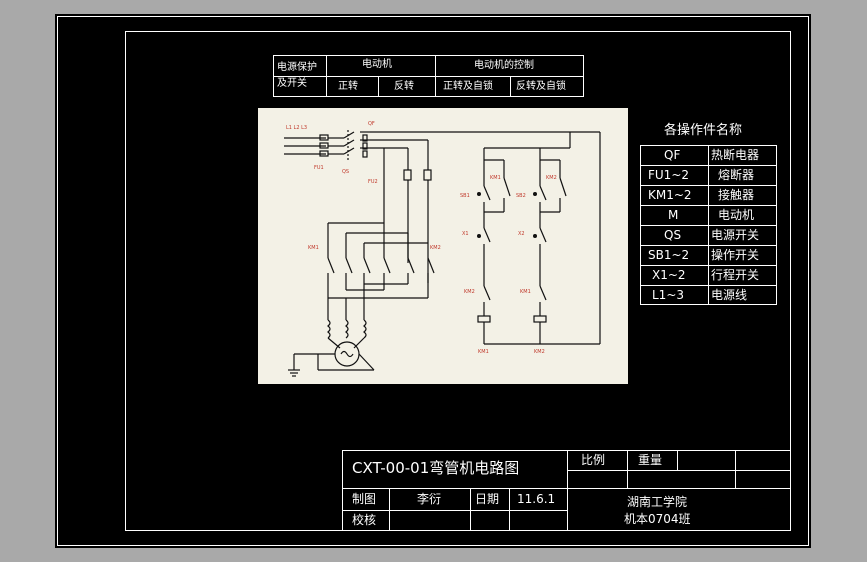  What do you see at coordinates (593, 460) in the screenshot?
I see `scale-label: 比例` at bounding box center [593, 460].